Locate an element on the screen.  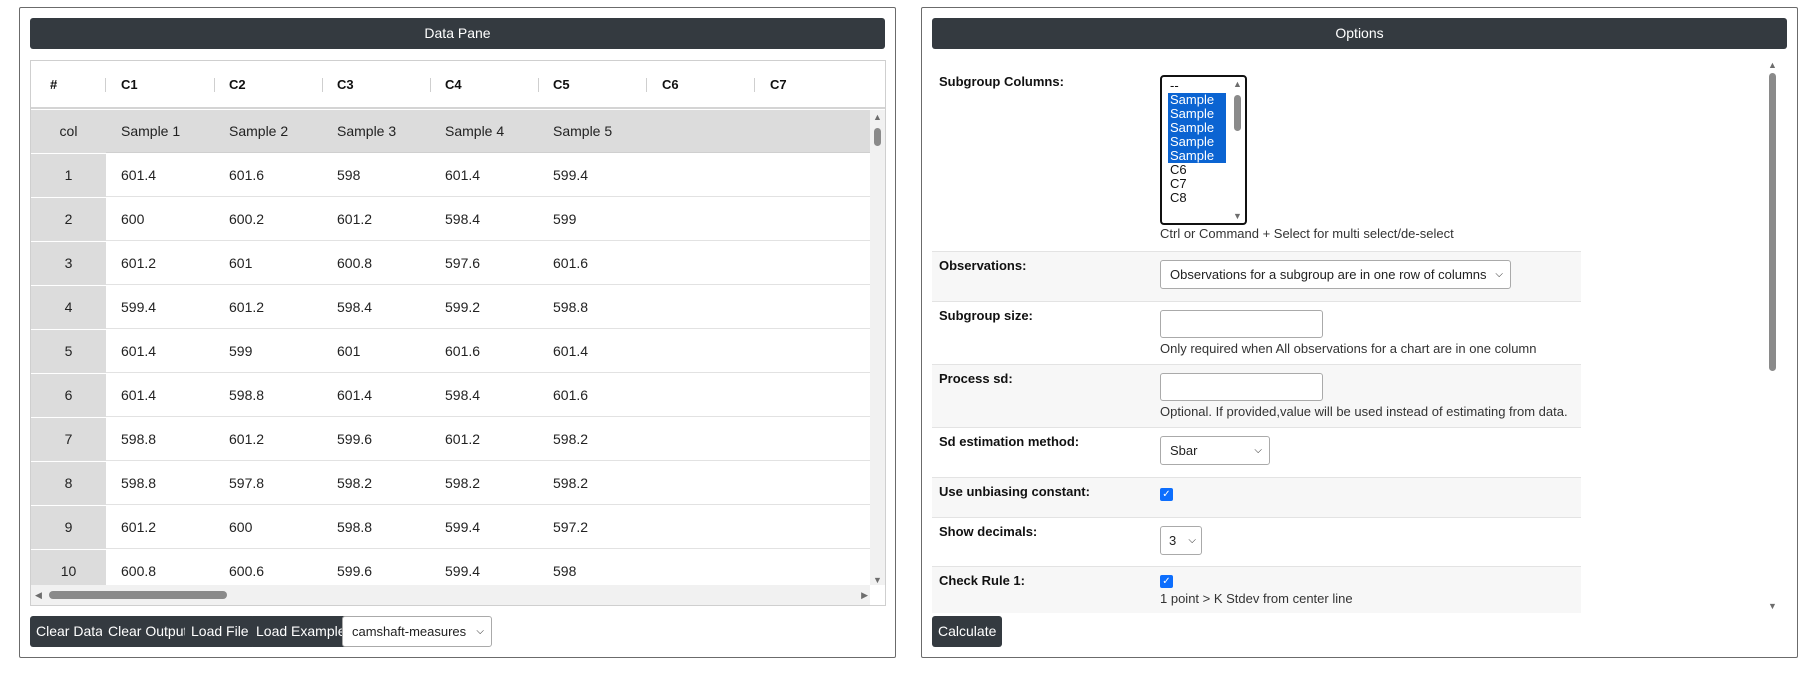
grid-horizontal-scrollbar: ◀ ▶ is located at coordinates (451, 595).